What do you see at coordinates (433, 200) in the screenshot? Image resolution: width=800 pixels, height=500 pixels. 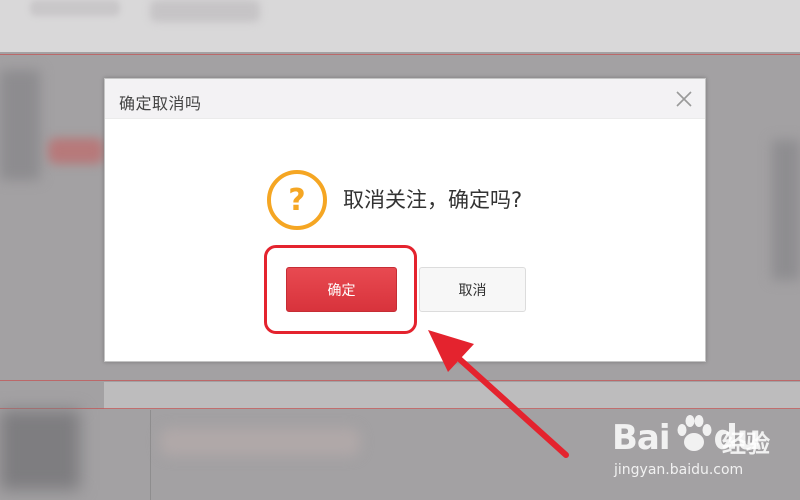 I see `dialog-message: 取消关注，确定吗?` at bounding box center [433, 200].